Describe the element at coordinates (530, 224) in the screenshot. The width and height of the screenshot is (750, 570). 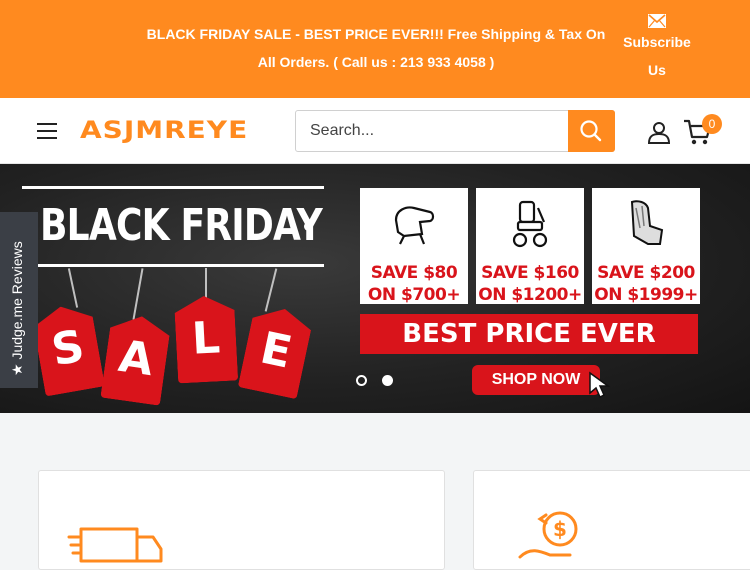
I see `power-wheelchair-icon` at that location.